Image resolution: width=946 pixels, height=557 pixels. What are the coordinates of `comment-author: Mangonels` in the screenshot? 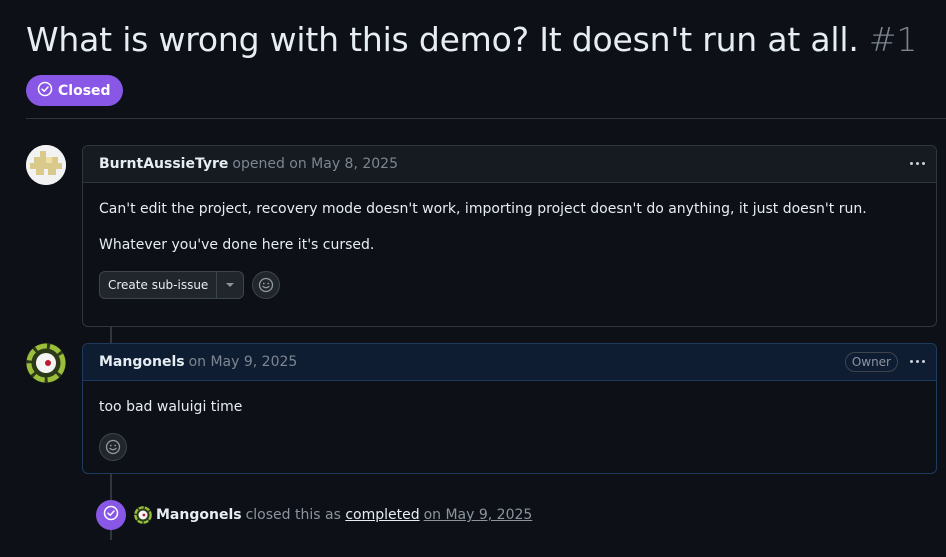 It's located at (142, 362).